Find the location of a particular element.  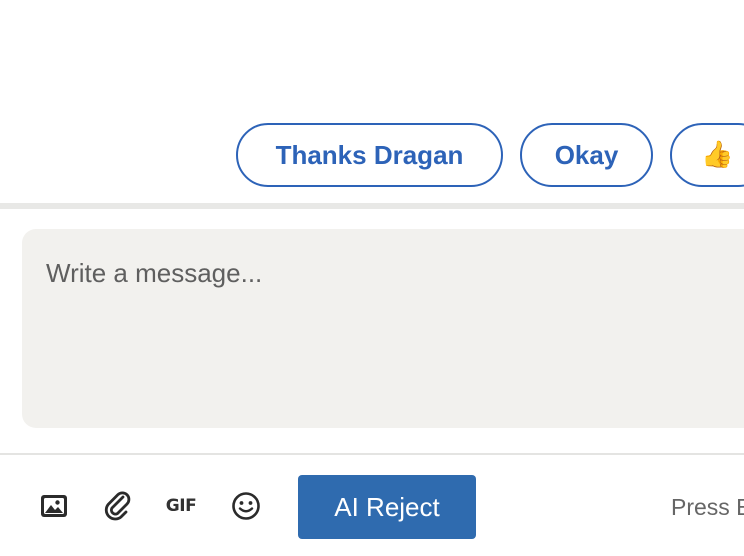

section-divider is located at coordinates (372, 206).